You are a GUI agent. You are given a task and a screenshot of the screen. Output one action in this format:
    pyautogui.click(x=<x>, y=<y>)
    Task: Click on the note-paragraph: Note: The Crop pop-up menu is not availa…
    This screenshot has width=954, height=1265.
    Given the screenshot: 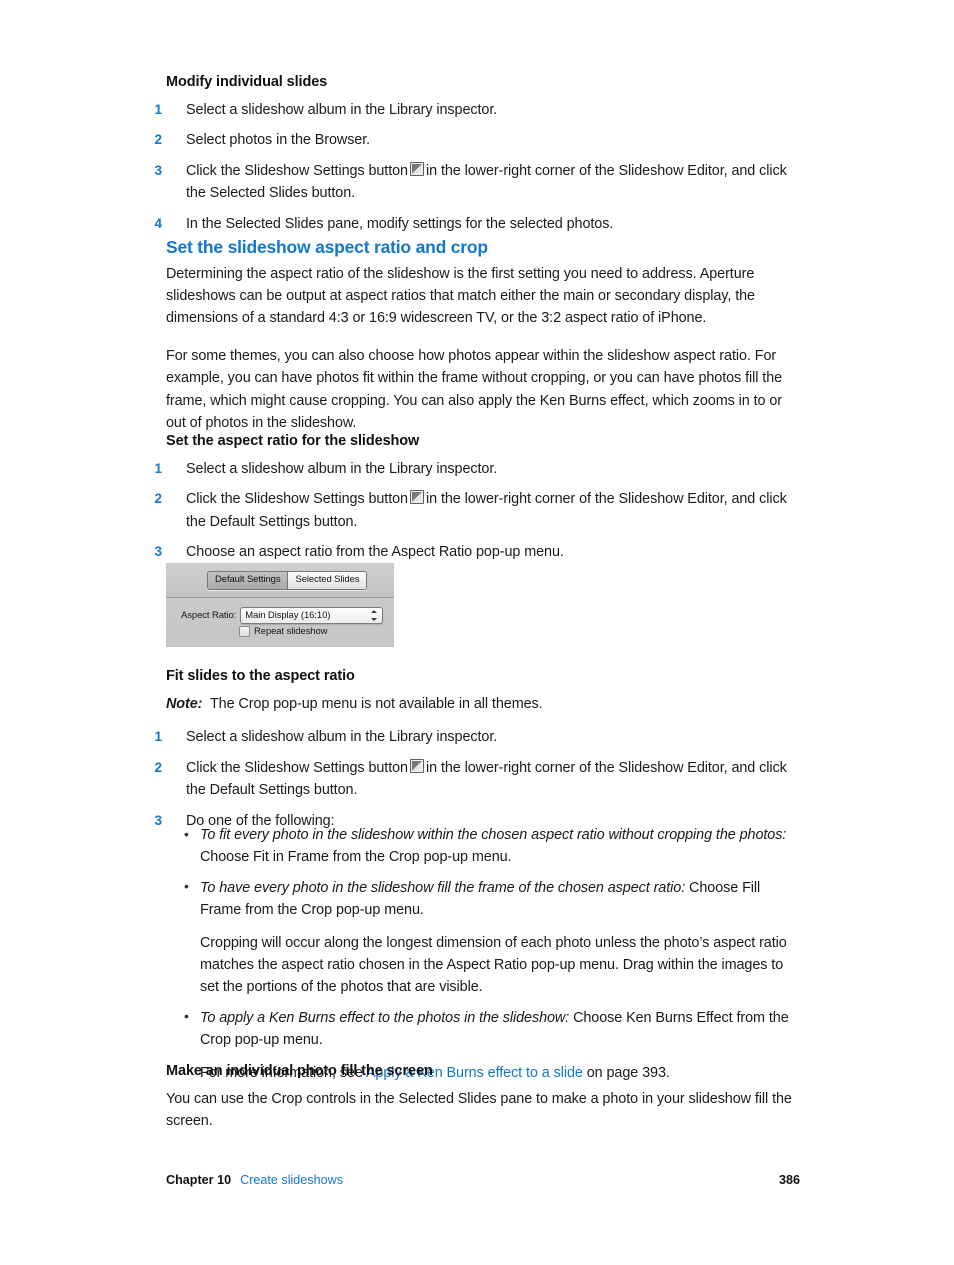 What is the action you would take?
    pyautogui.click(x=483, y=704)
    